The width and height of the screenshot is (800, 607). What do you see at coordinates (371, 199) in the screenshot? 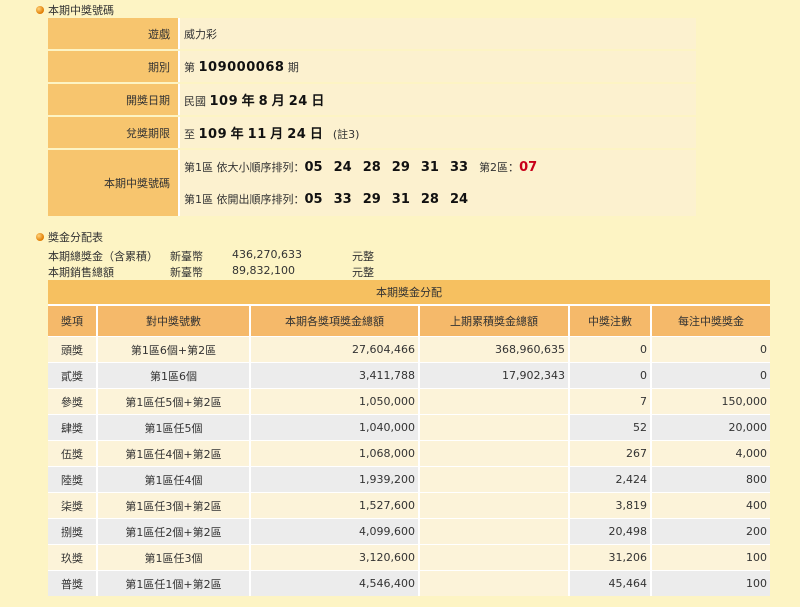
I see `drawn-number: 29` at bounding box center [371, 199].